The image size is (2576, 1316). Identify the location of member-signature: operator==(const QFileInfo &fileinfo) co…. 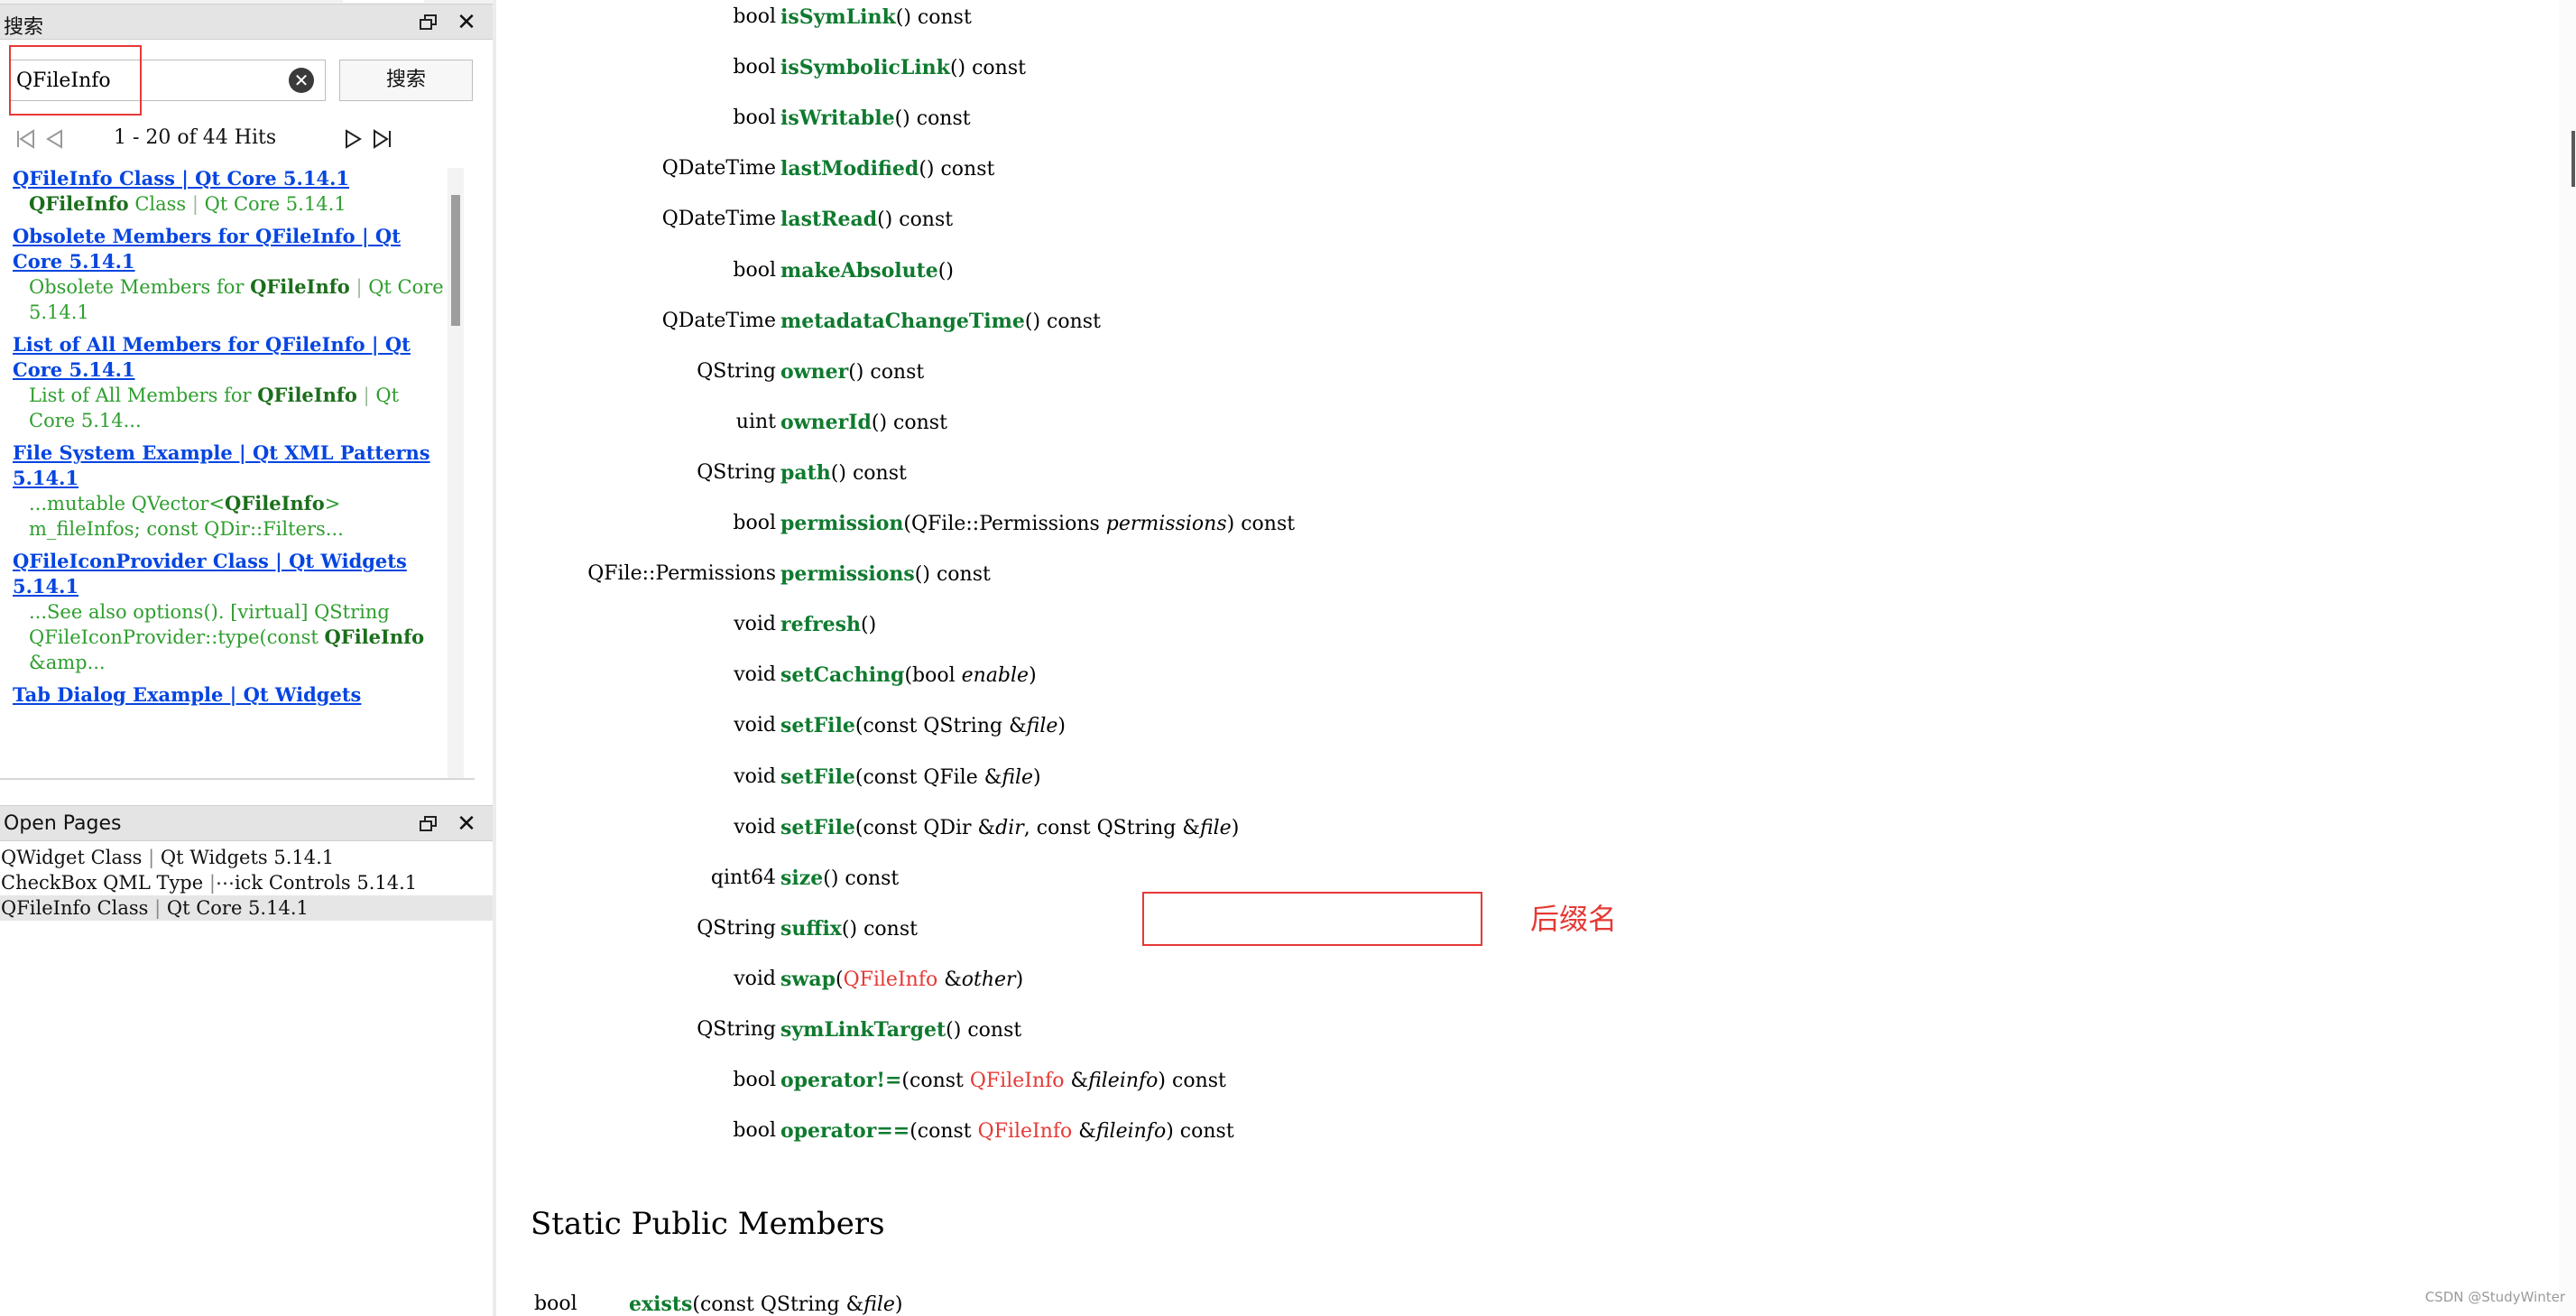
(1007, 1132).